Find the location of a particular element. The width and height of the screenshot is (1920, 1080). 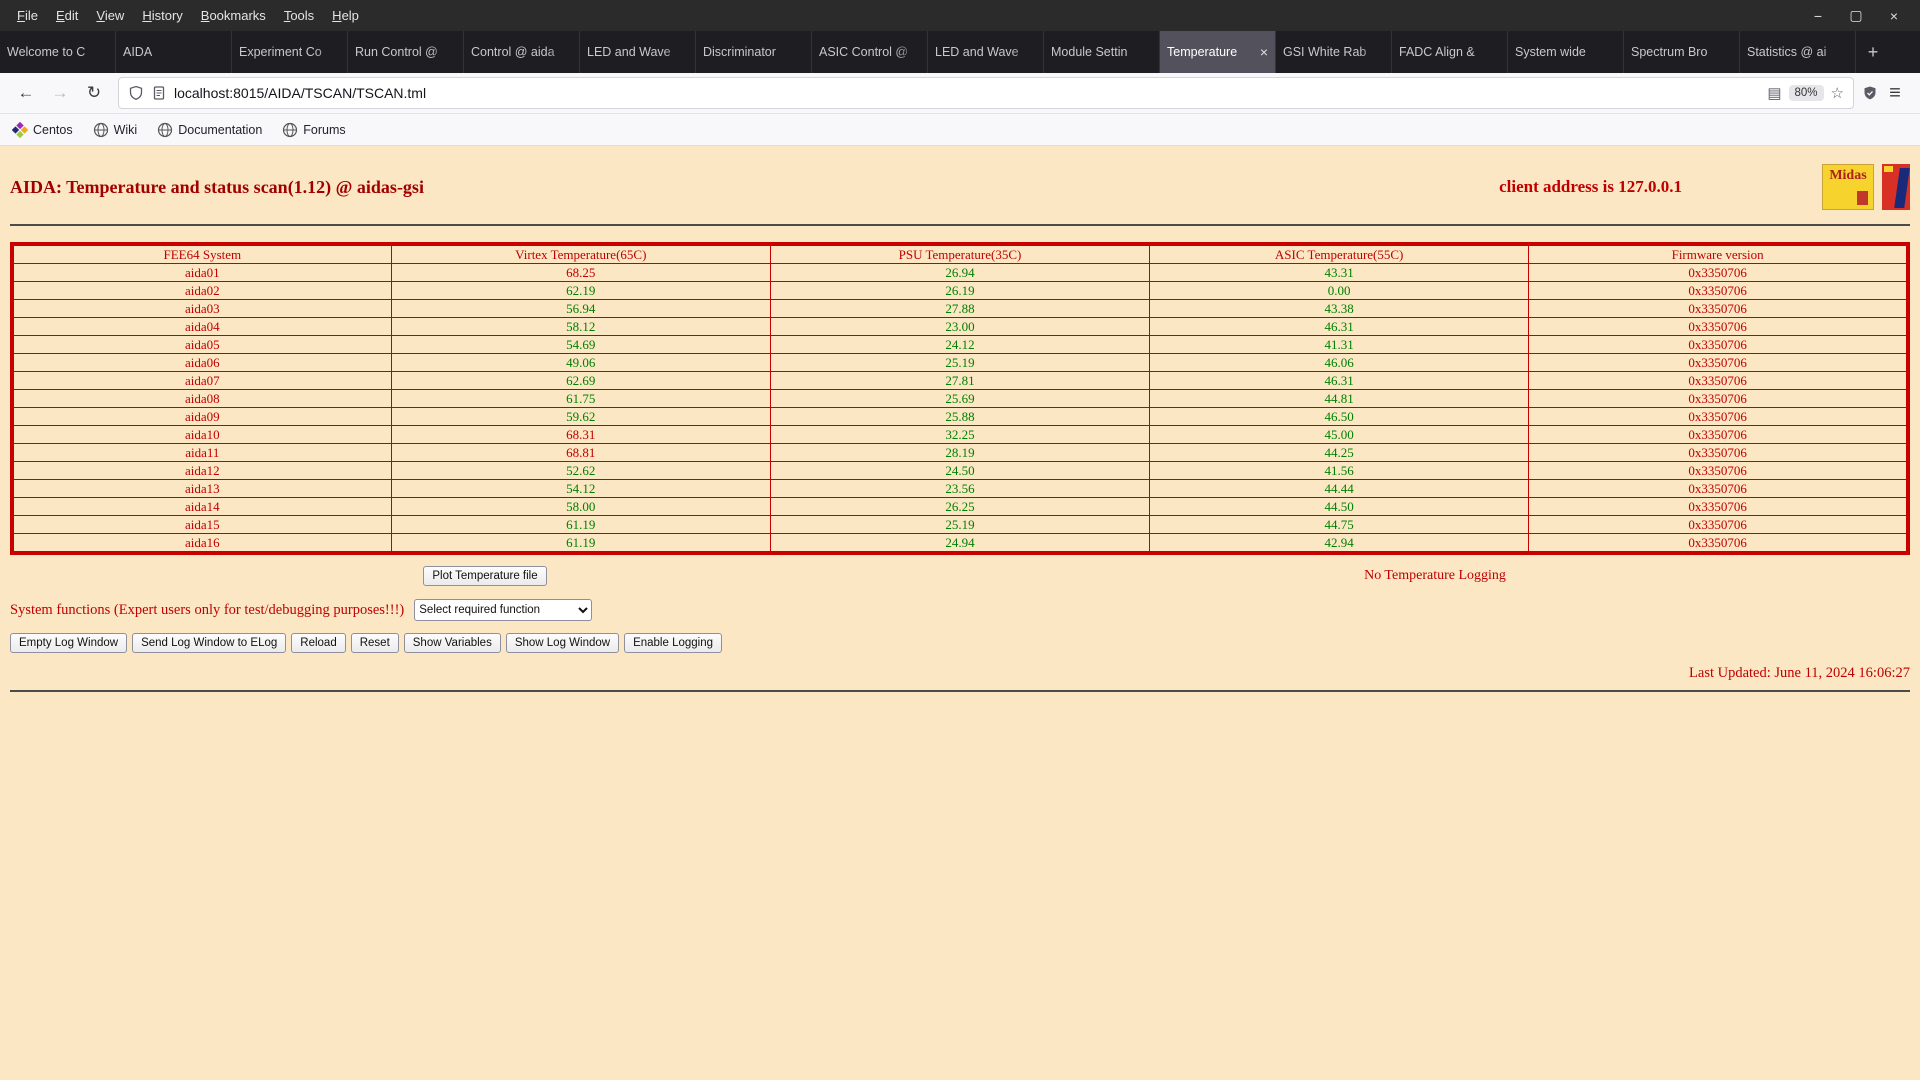

back-button: ← is located at coordinates (26, 93).